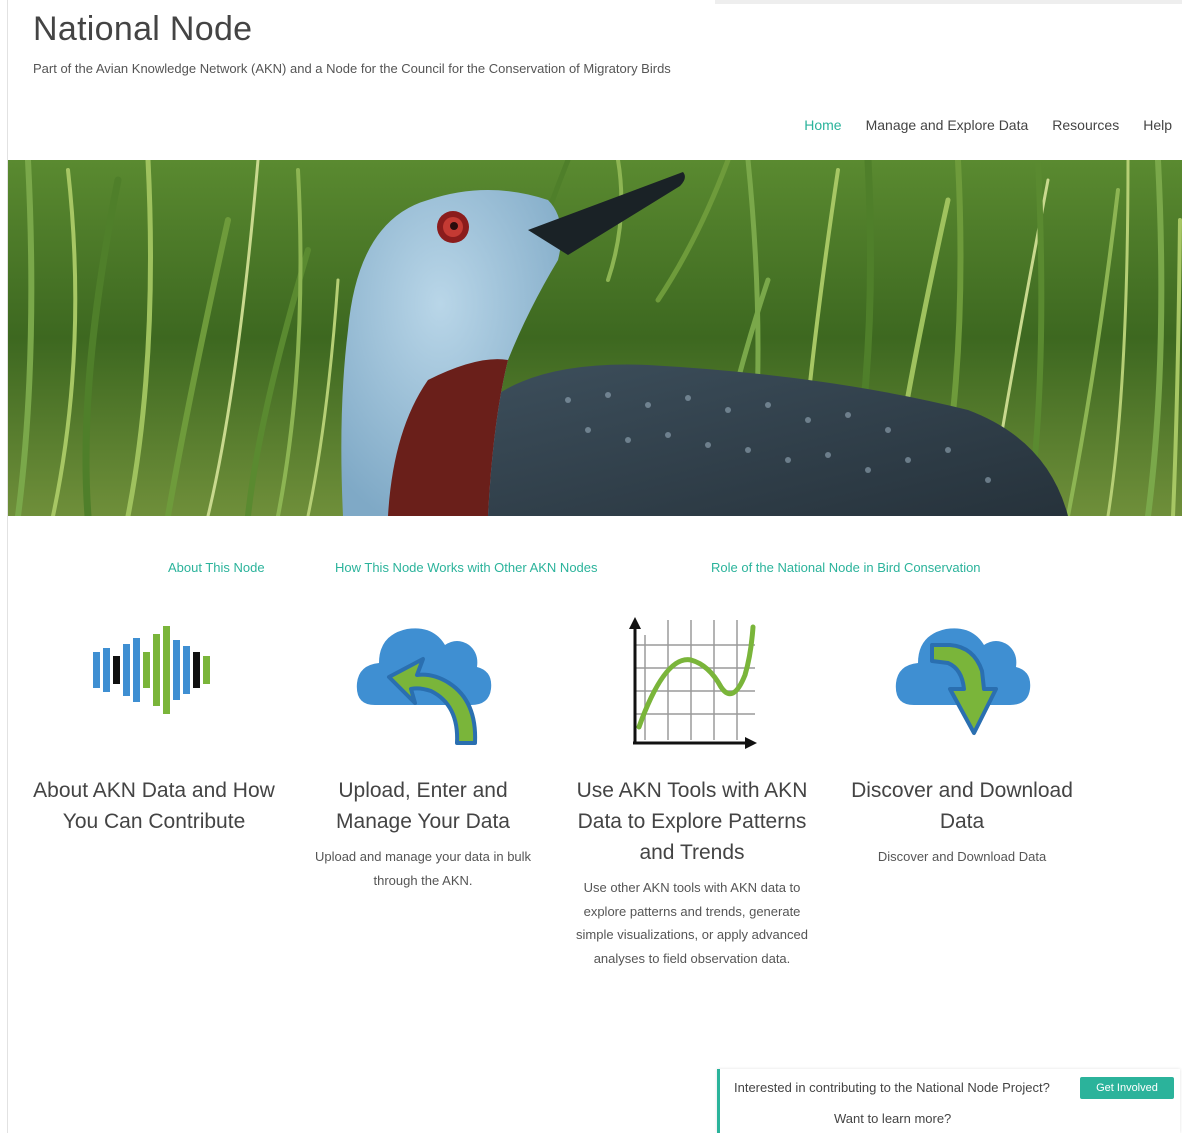  Describe the element at coordinates (423, 806) in the screenshot. I see `card-title: Upload, Enter and Manage Your Data` at that location.